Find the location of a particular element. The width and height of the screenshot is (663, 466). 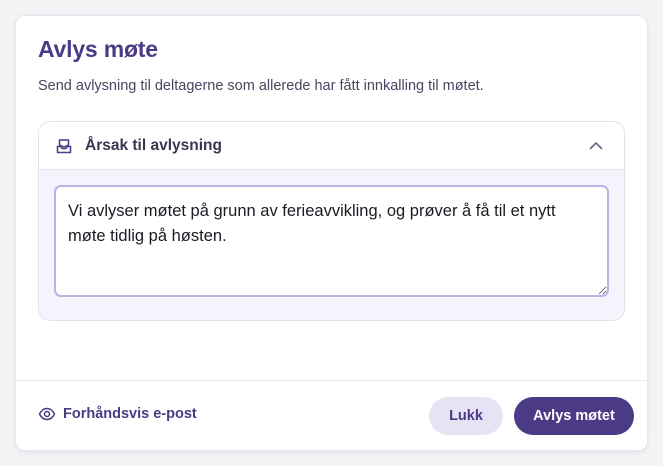

dialog-footer: Forhåndsvis e-post Lukk Avlys møtet is located at coordinates (331, 415).